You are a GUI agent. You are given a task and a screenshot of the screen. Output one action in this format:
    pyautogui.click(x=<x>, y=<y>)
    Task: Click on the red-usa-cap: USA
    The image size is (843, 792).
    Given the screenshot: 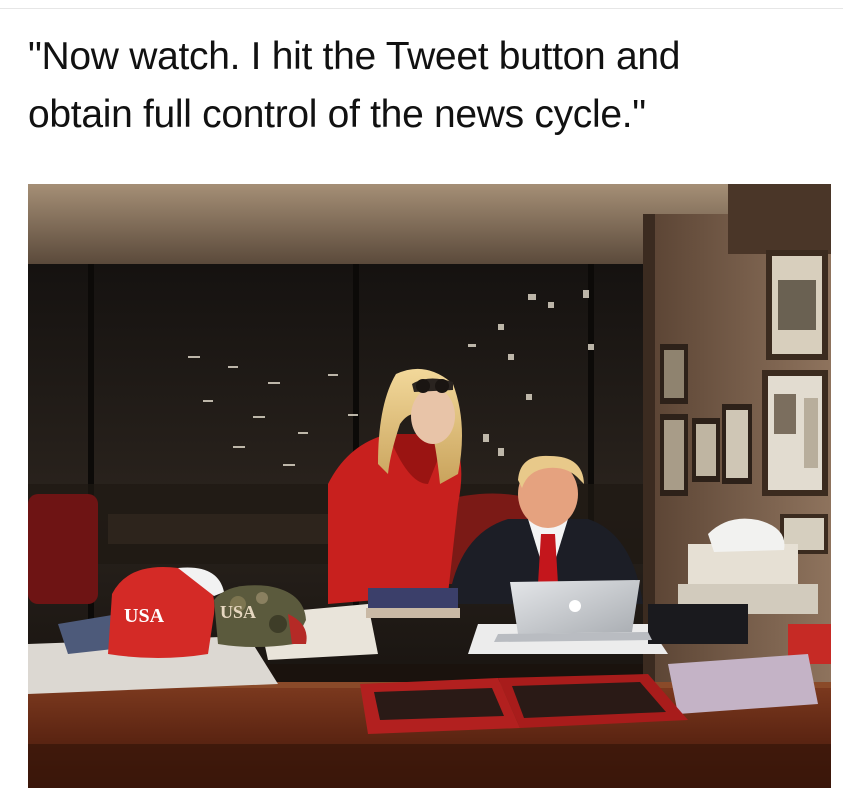 What is the action you would take?
    pyautogui.click(x=166, y=612)
    